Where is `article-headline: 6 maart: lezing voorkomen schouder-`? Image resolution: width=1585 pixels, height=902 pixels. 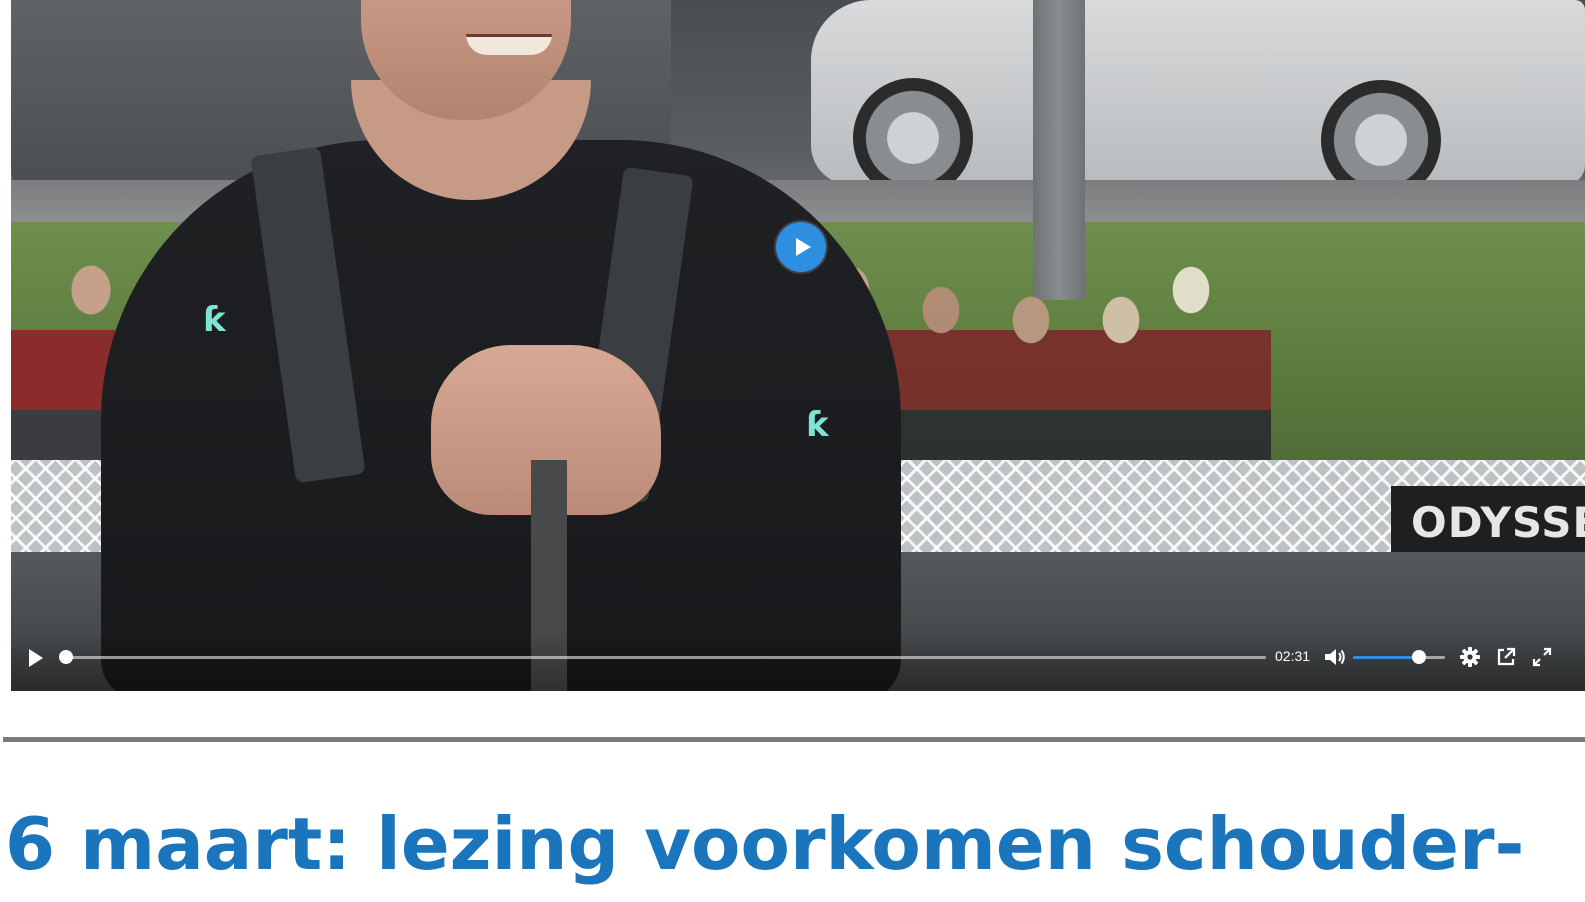
article-headline: 6 maart: lezing voorkomen schouder- is located at coordinates (764, 844).